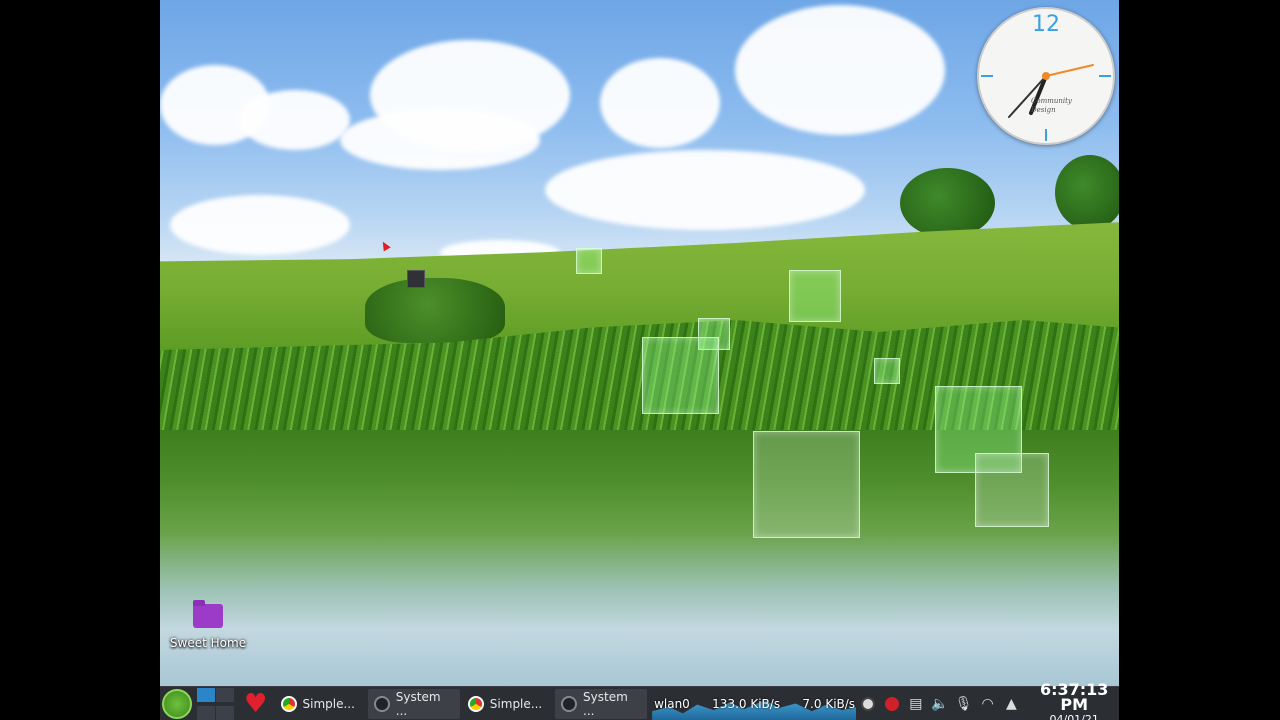  I want to click on virtual-desktop-pager, so click(216, 703).